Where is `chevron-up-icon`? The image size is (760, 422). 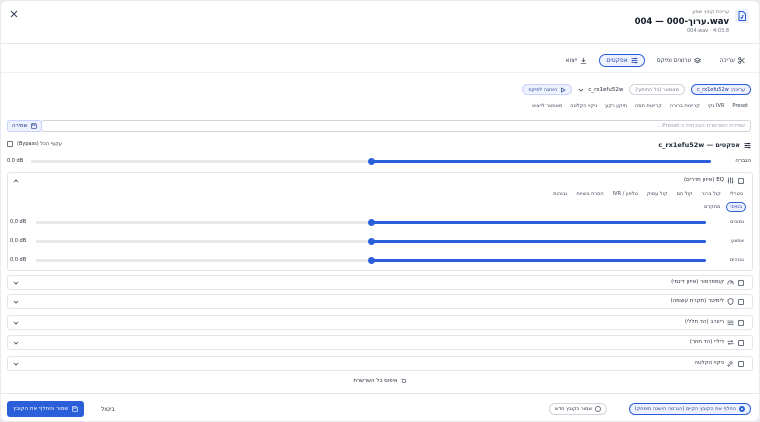
chevron-up-icon is located at coordinates (16, 181).